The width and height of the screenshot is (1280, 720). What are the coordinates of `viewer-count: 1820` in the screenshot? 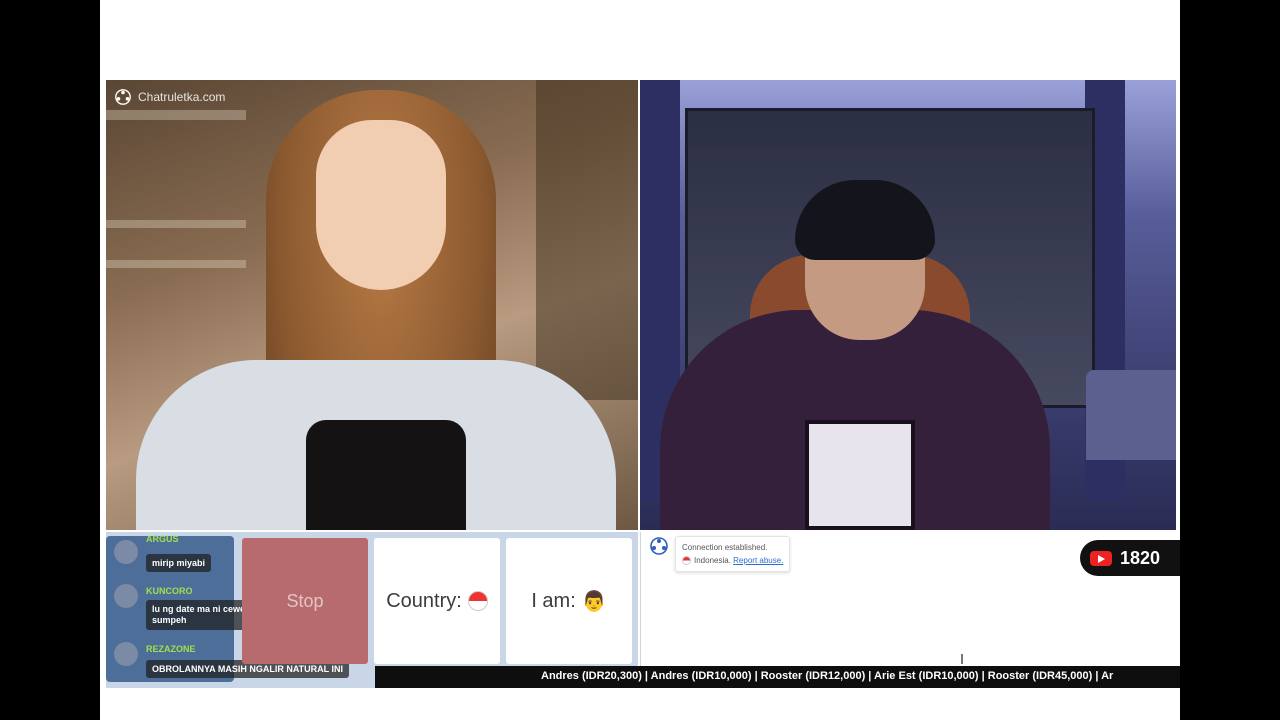 It's located at (1140, 557).